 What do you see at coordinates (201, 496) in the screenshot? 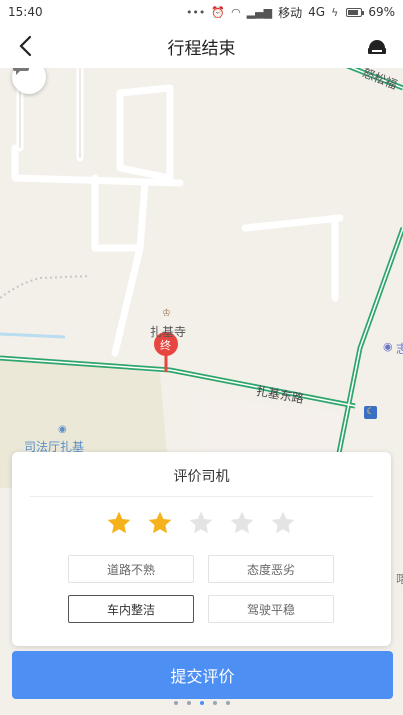
I see `divider` at bounding box center [201, 496].